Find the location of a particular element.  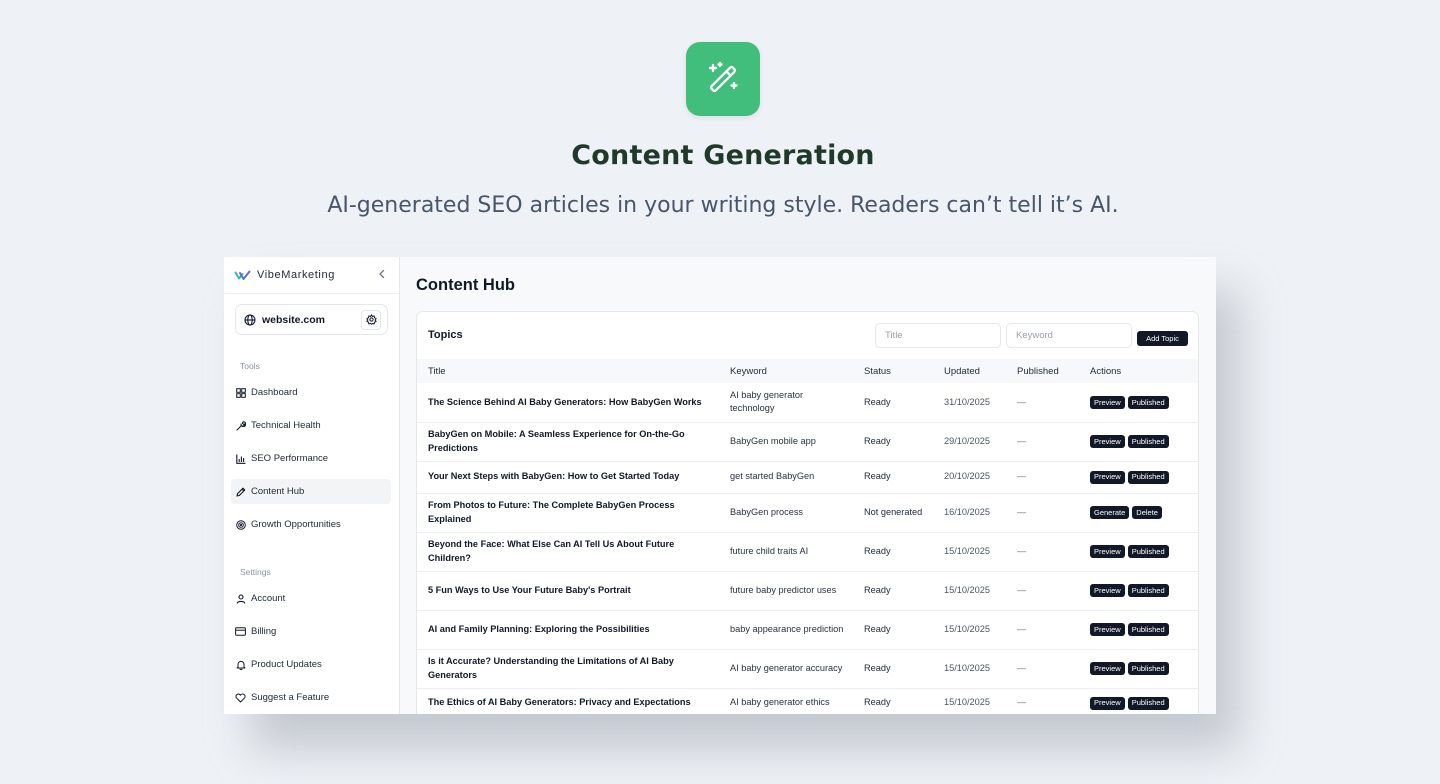

topic-status-cell: Not generated is located at coordinates (893, 511).